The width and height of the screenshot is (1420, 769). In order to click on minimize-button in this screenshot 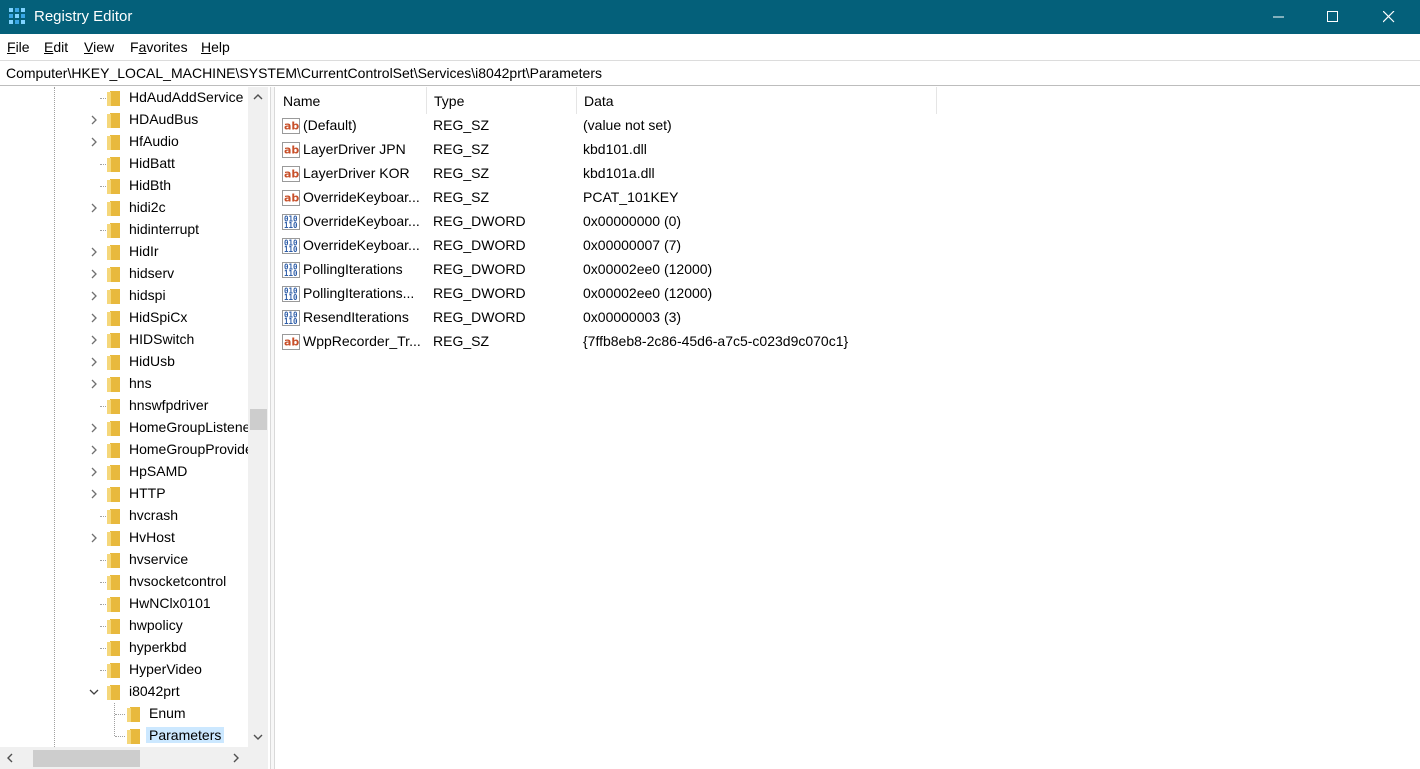, I will do `click(1279, 17)`.